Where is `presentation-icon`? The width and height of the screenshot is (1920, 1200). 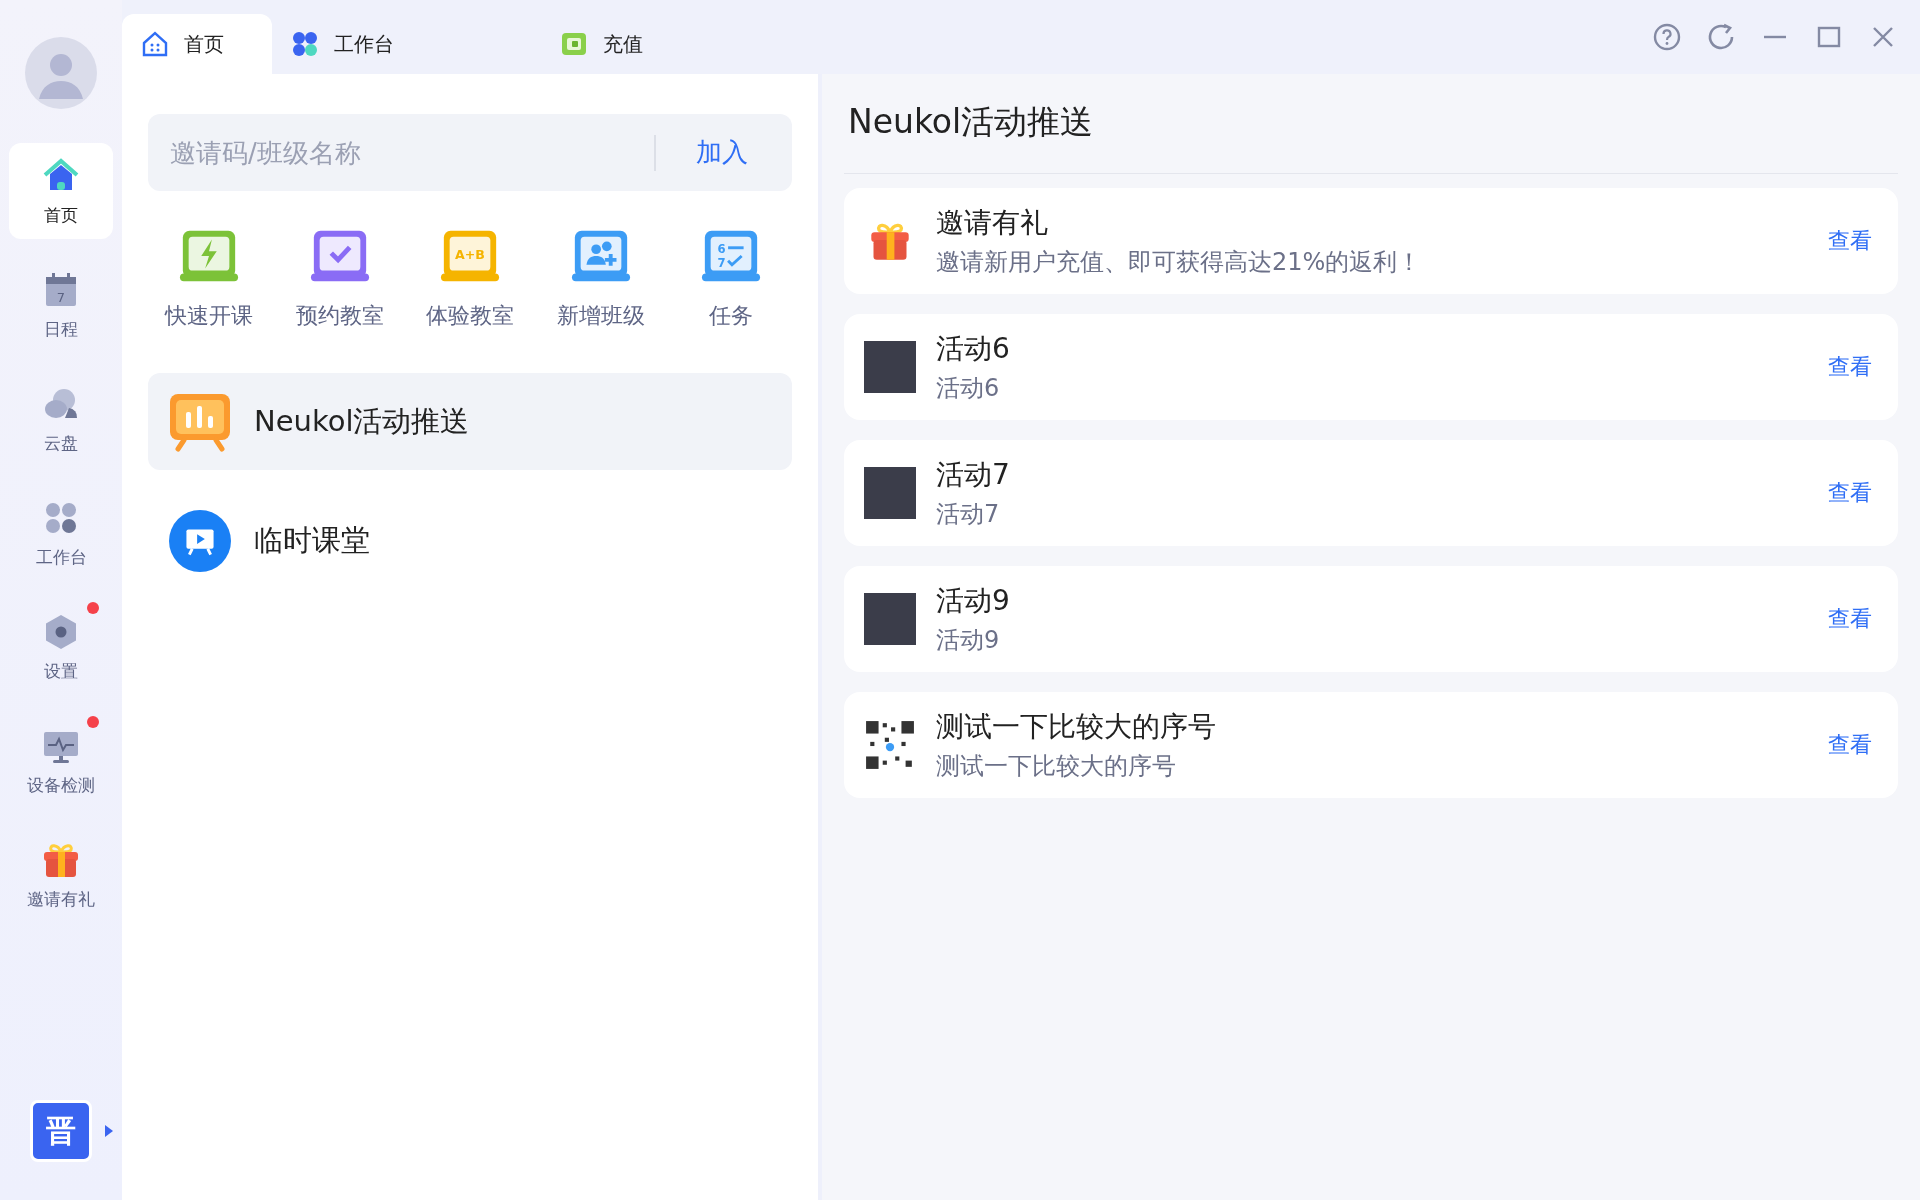
presentation-icon is located at coordinates (200, 540).